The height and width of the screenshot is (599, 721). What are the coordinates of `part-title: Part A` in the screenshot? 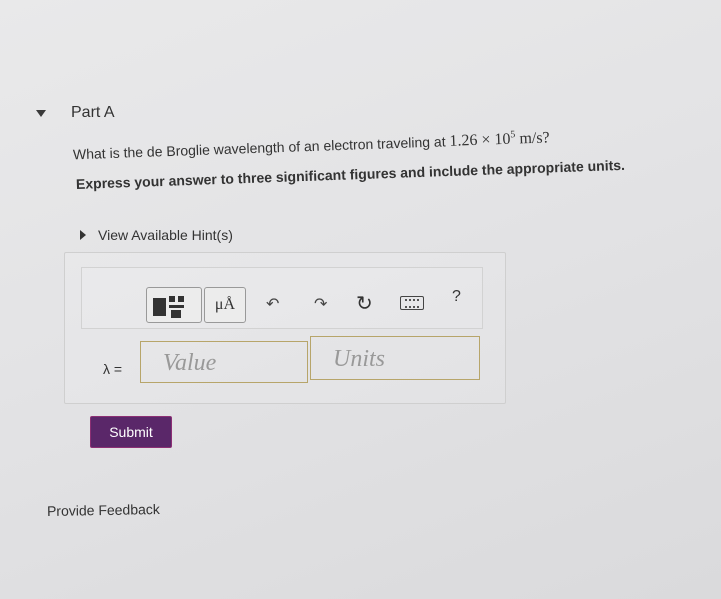 It's located at (93, 112).